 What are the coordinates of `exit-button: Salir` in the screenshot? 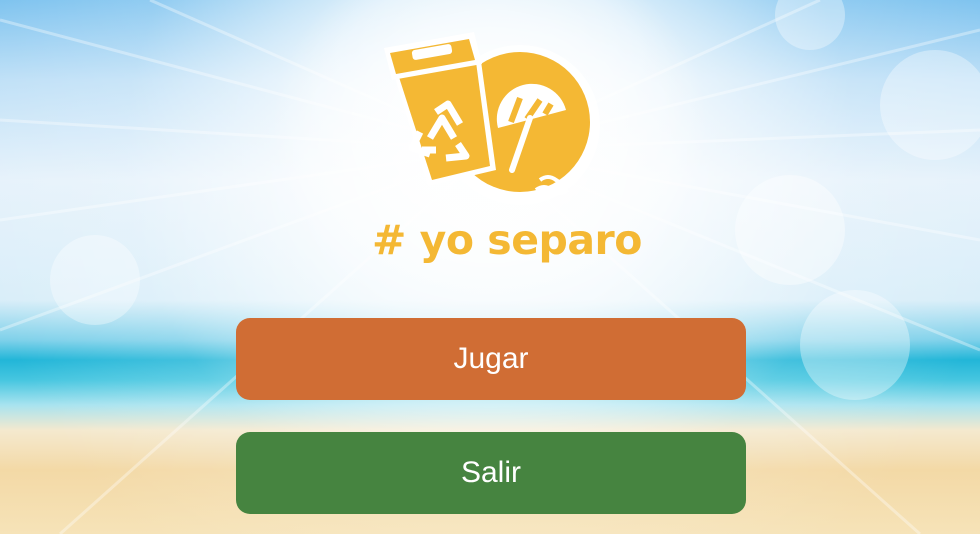 It's located at (491, 473).